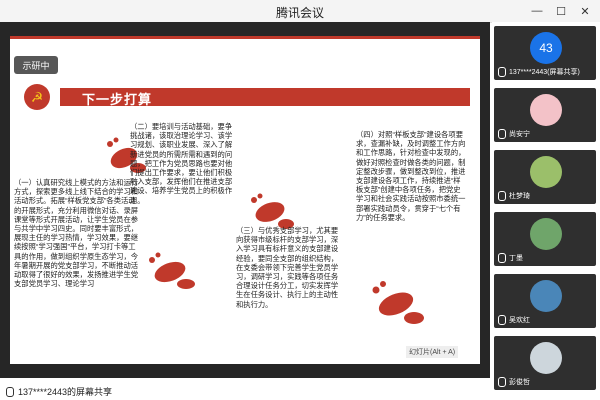 The width and height of the screenshot is (600, 400). Describe the element at coordinates (519, 134) in the screenshot. I see `participant-name-label: 尚安宁` at that location.